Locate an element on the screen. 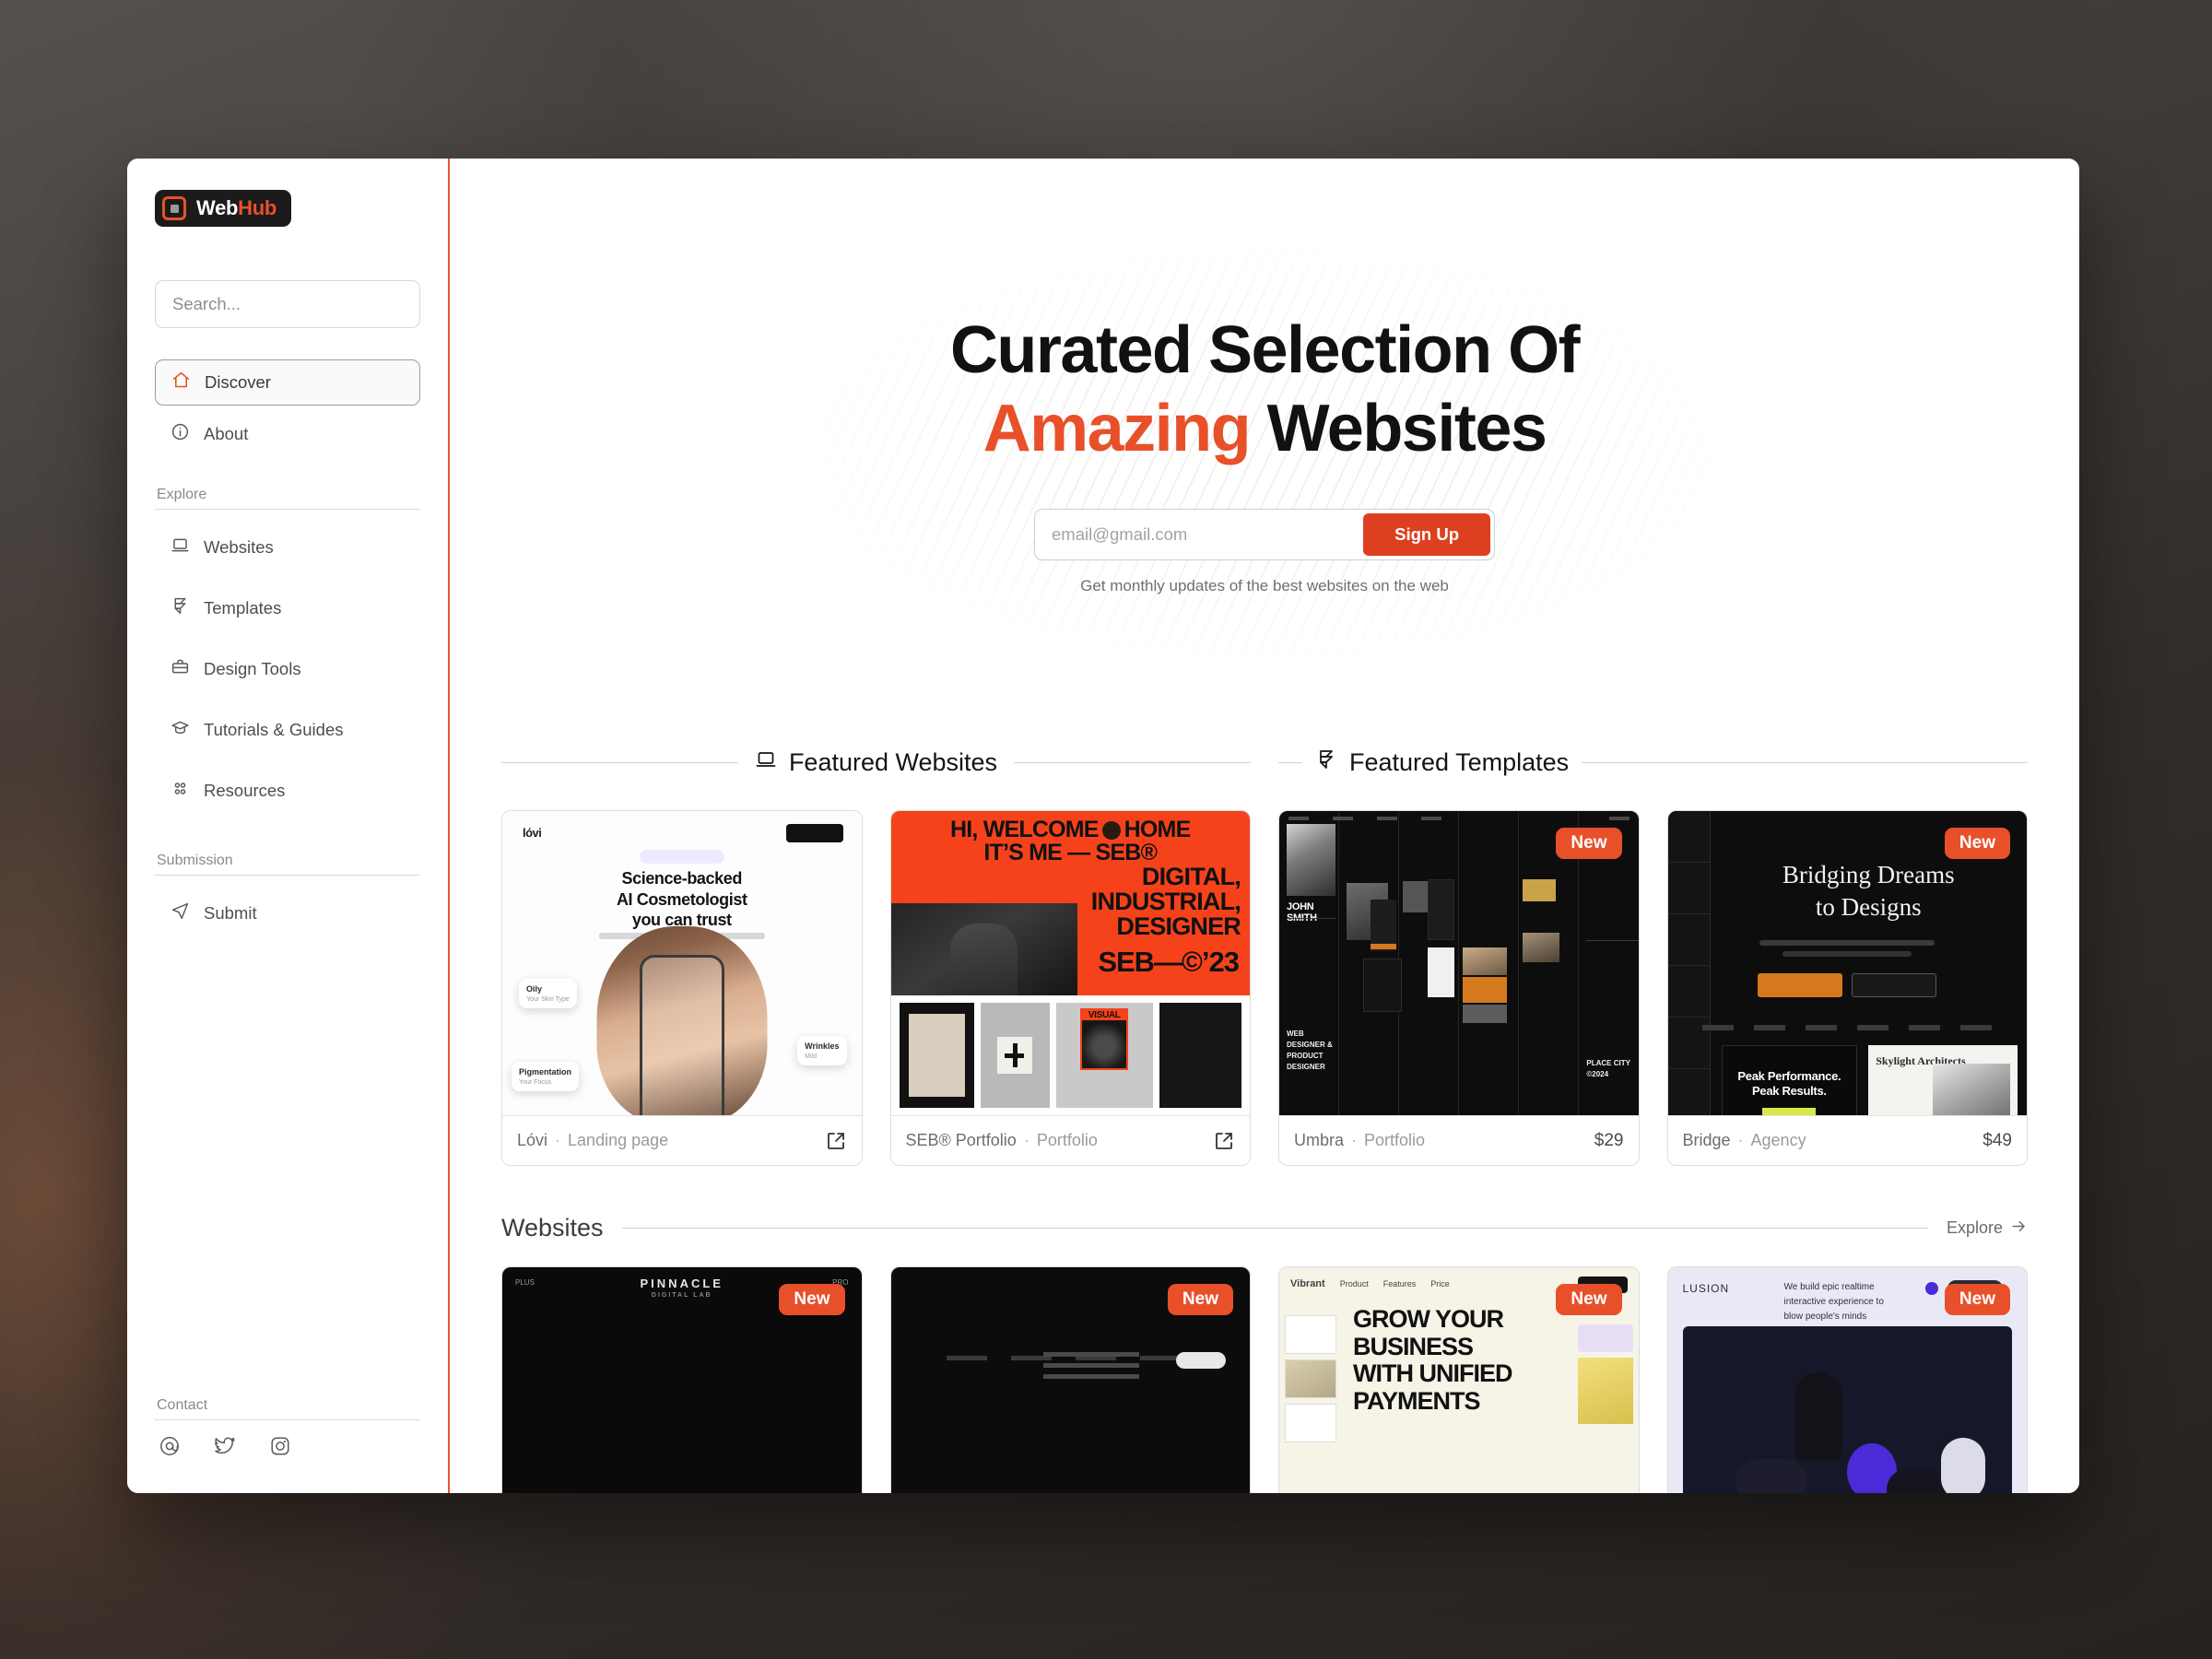 This screenshot has width=2212, height=1659. section-title-text: Featured Websites is located at coordinates (893, 762).